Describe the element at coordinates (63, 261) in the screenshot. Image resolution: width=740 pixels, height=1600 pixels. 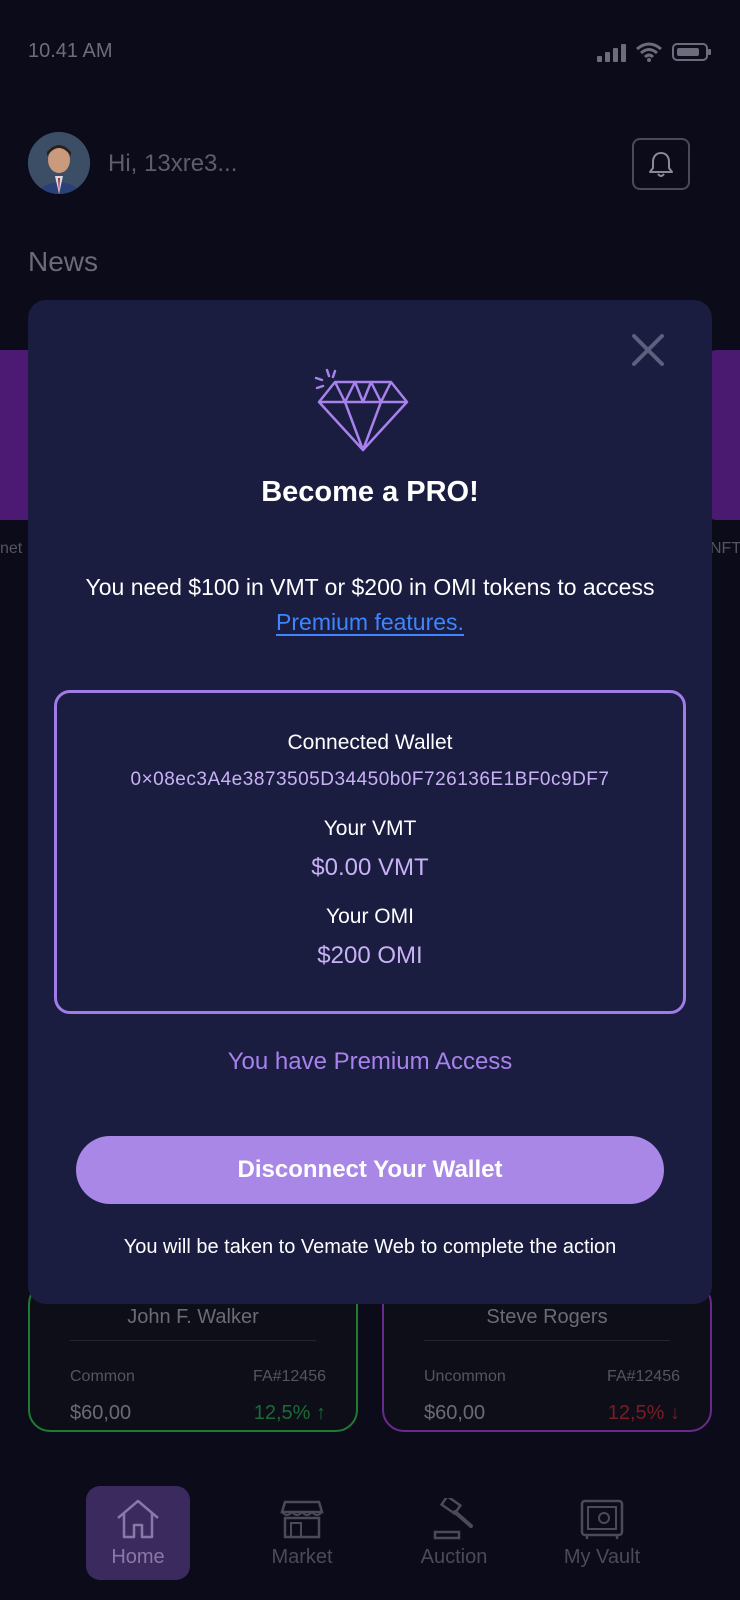
I see `news-heading: News` at that location.